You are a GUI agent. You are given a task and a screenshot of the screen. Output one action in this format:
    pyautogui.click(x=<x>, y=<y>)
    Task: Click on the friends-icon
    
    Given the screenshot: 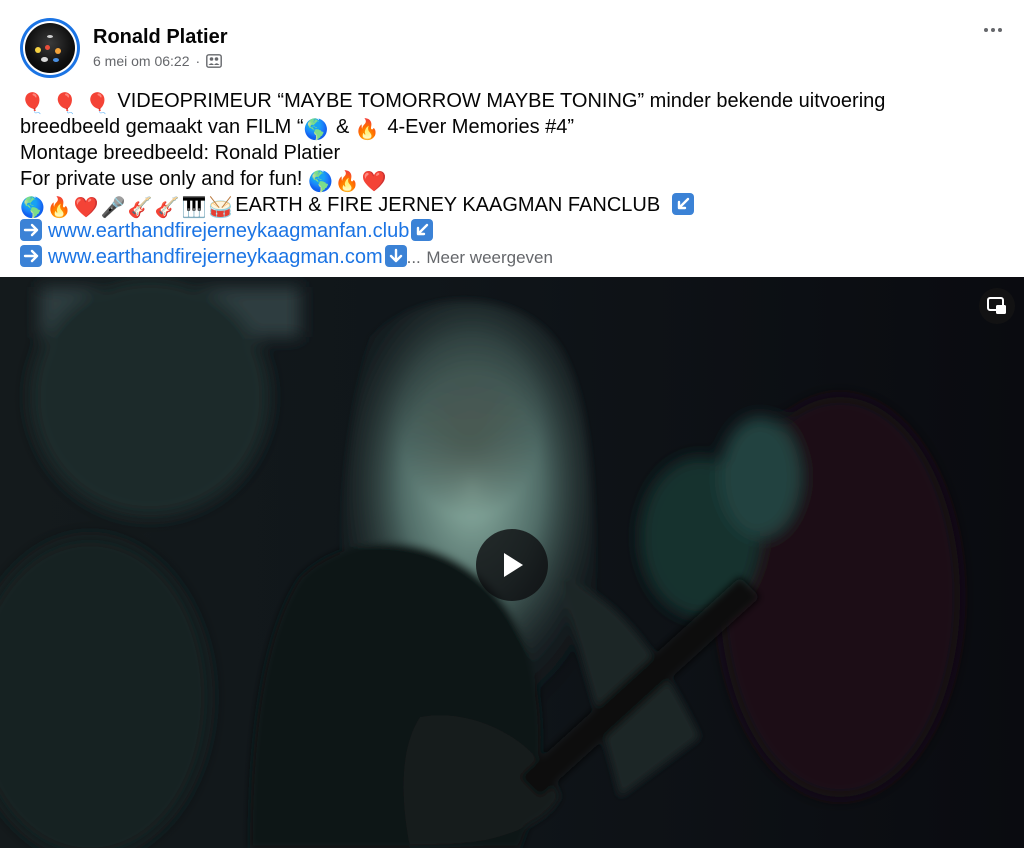 What is the action you would take?
    pyautogui.click(x=214, y=61)
    